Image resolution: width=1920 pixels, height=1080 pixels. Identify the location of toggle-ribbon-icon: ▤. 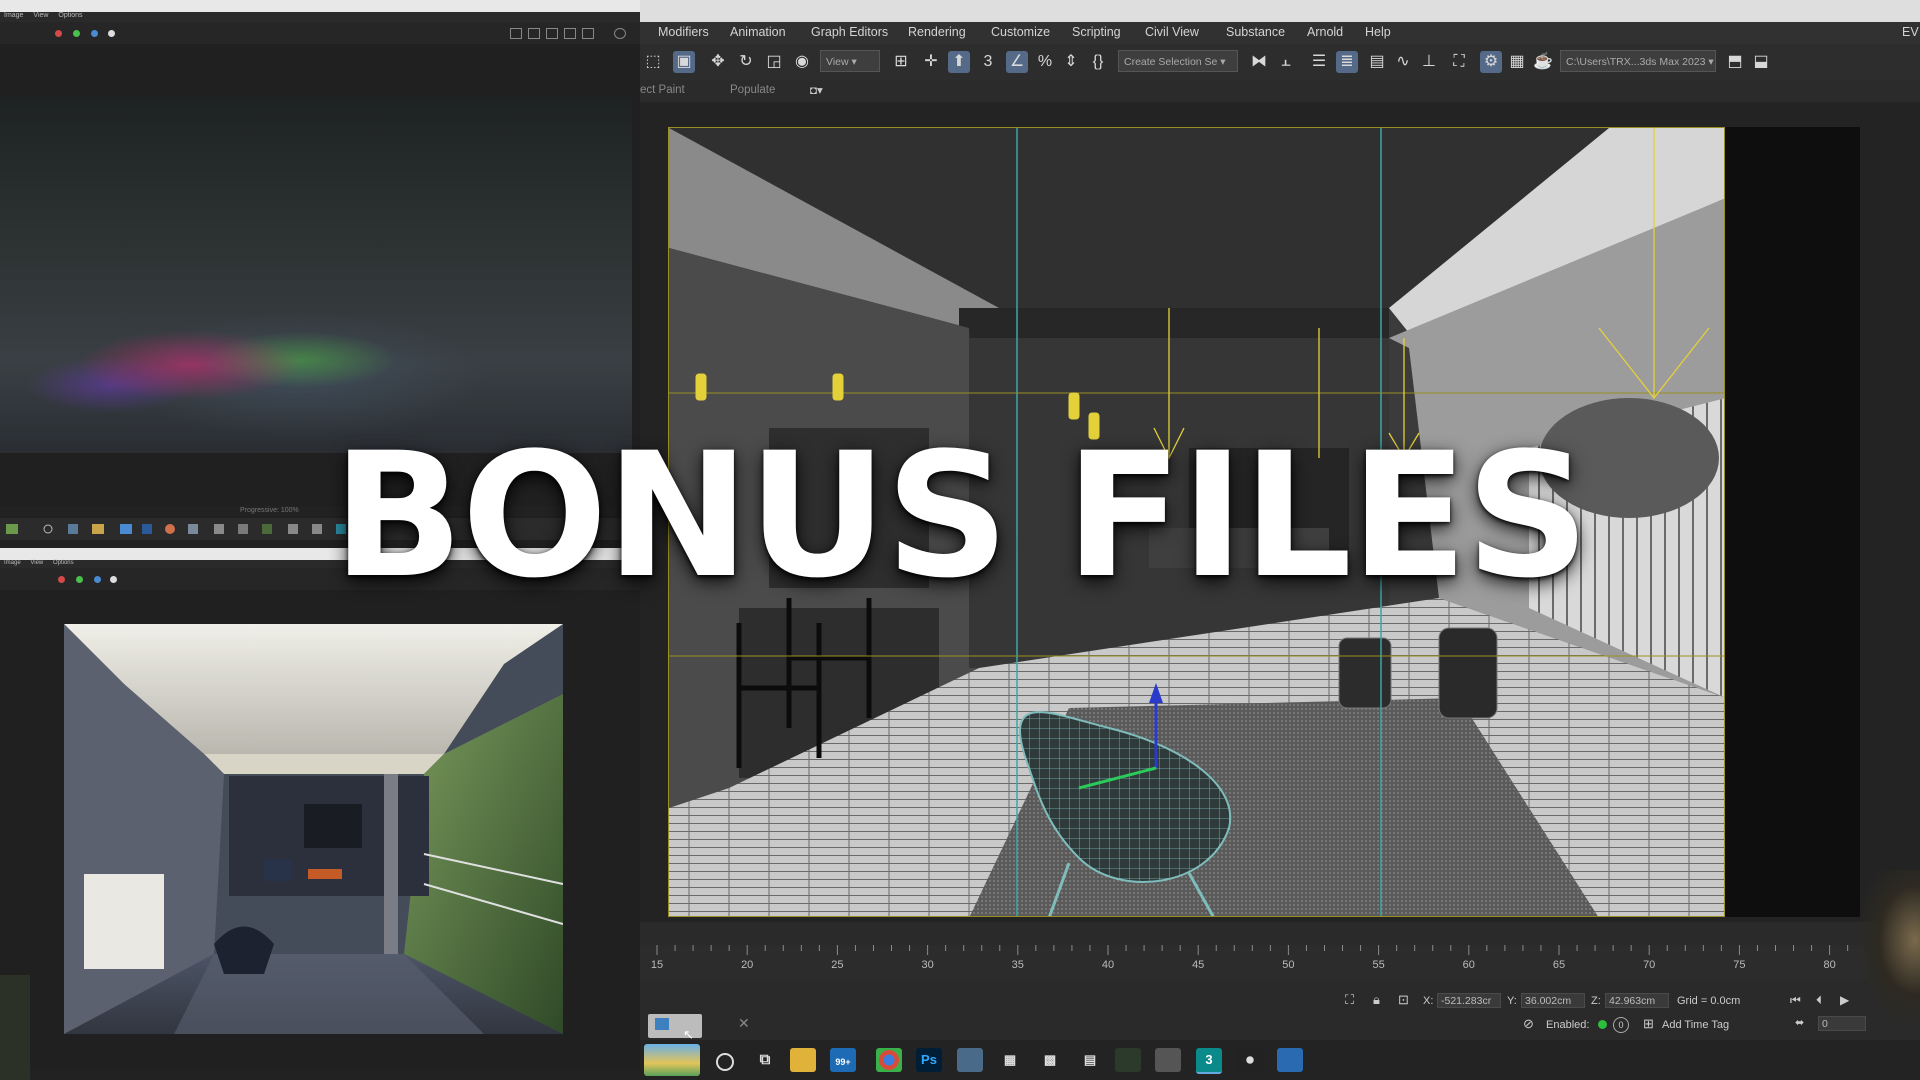
(1377, 62).